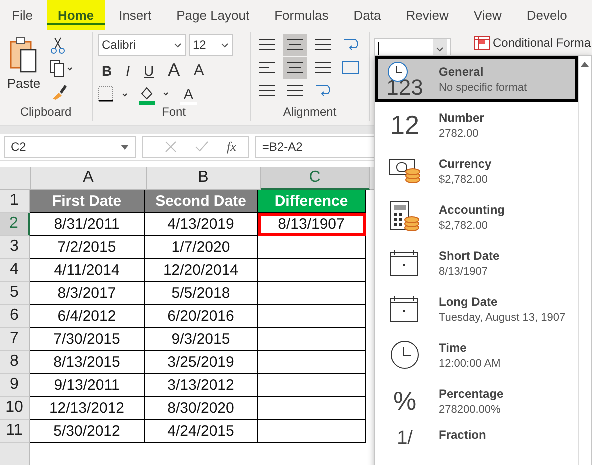  I want to click on ribbon-tab: Develo, so click(547, 15).